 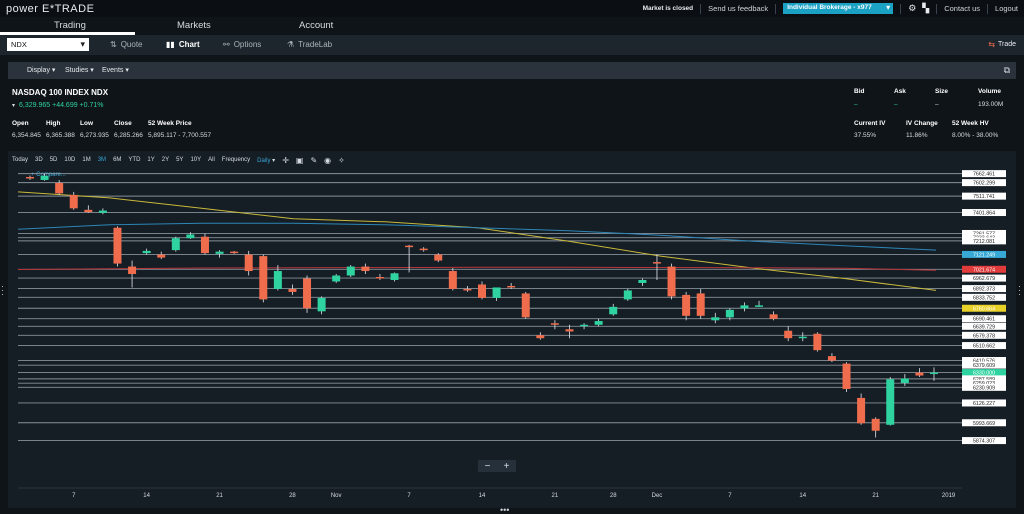 What do you see at coordinates (984, 442) in the screenshot?
I see `price-label: 5874.307` at bounding box center [984, 442].